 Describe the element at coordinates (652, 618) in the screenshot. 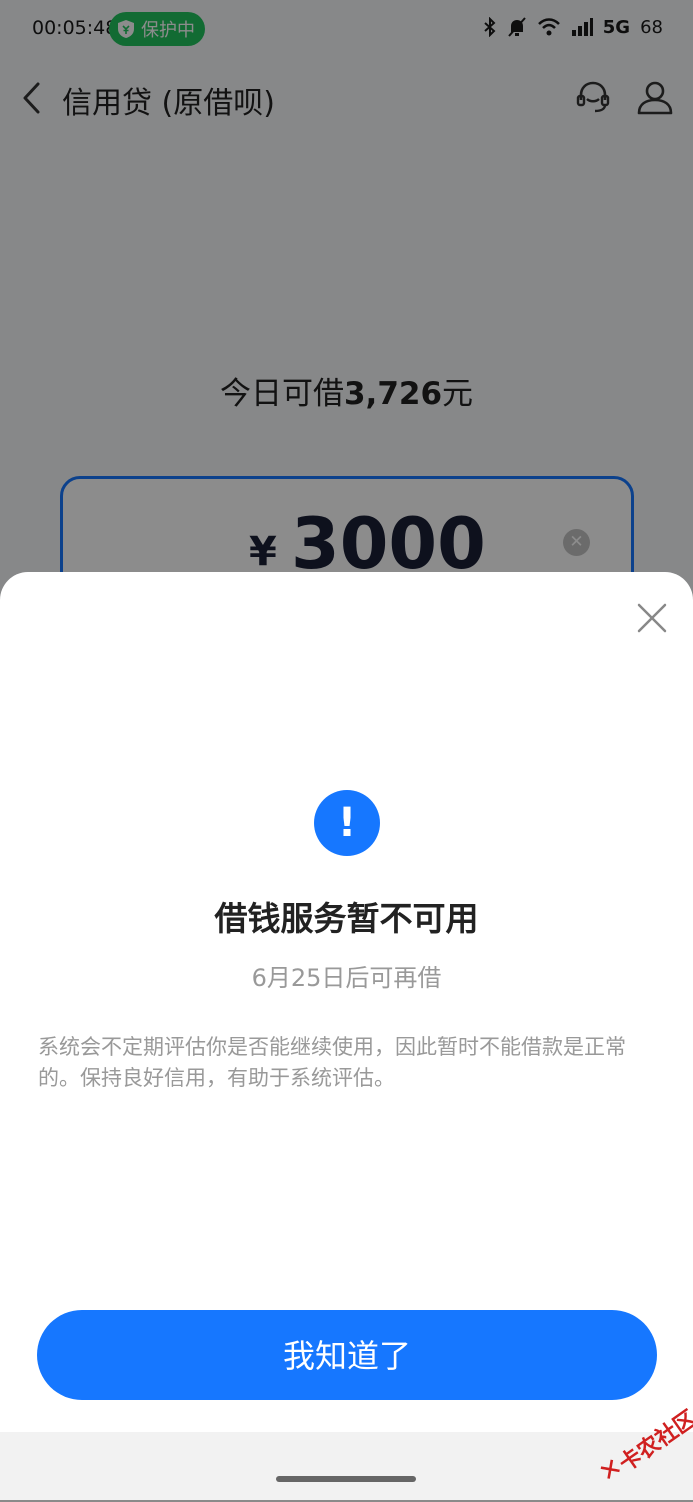

I see `close-icon` at that location.